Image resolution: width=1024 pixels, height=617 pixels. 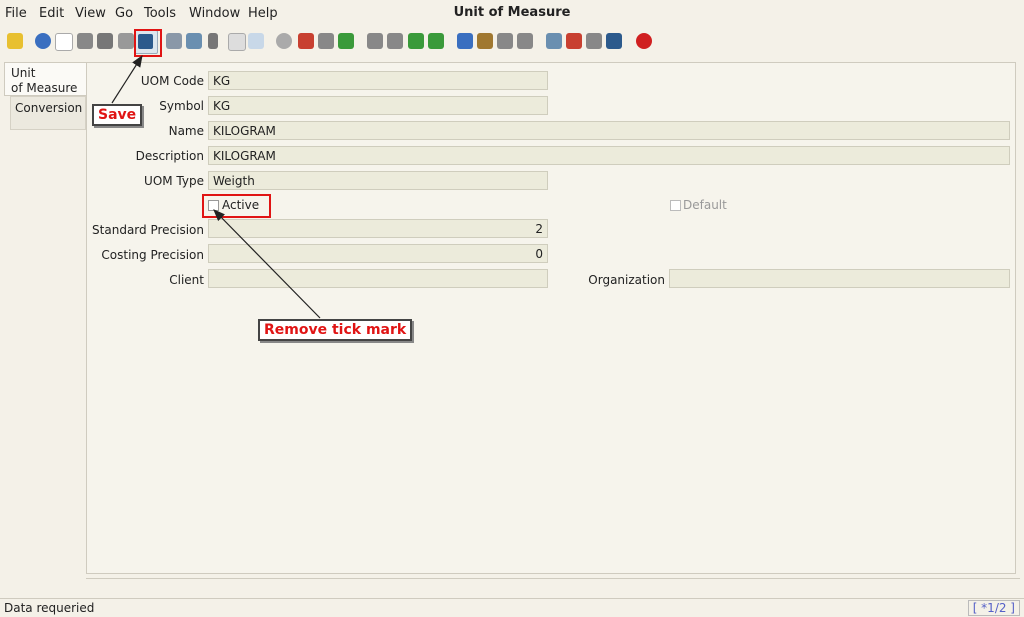 What do you see at coordinates (267, 264) in the screenshot?
I see `remove-tick-arrow` at bounding box center [267, 264].